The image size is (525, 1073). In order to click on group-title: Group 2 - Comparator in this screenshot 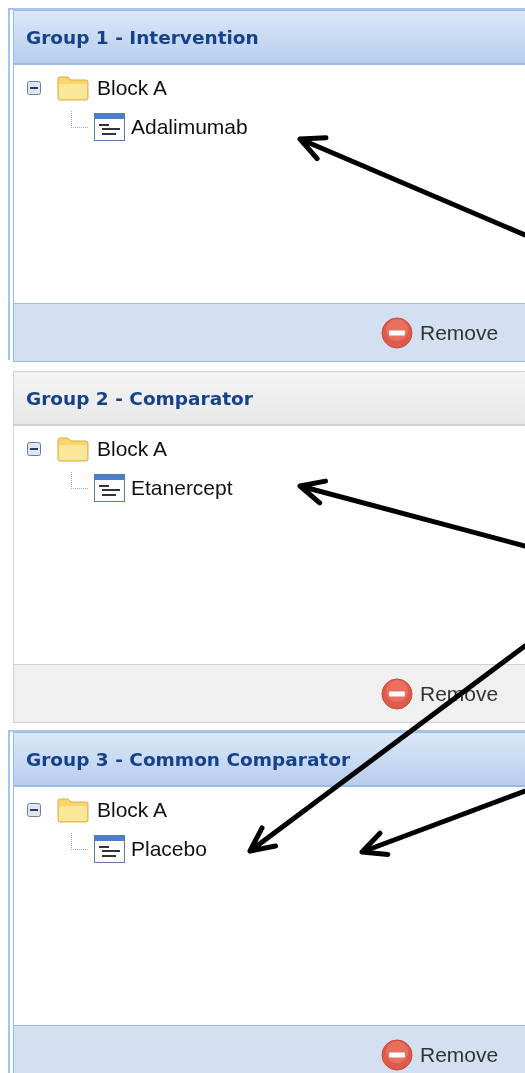, I will do `click(139, 398)`.